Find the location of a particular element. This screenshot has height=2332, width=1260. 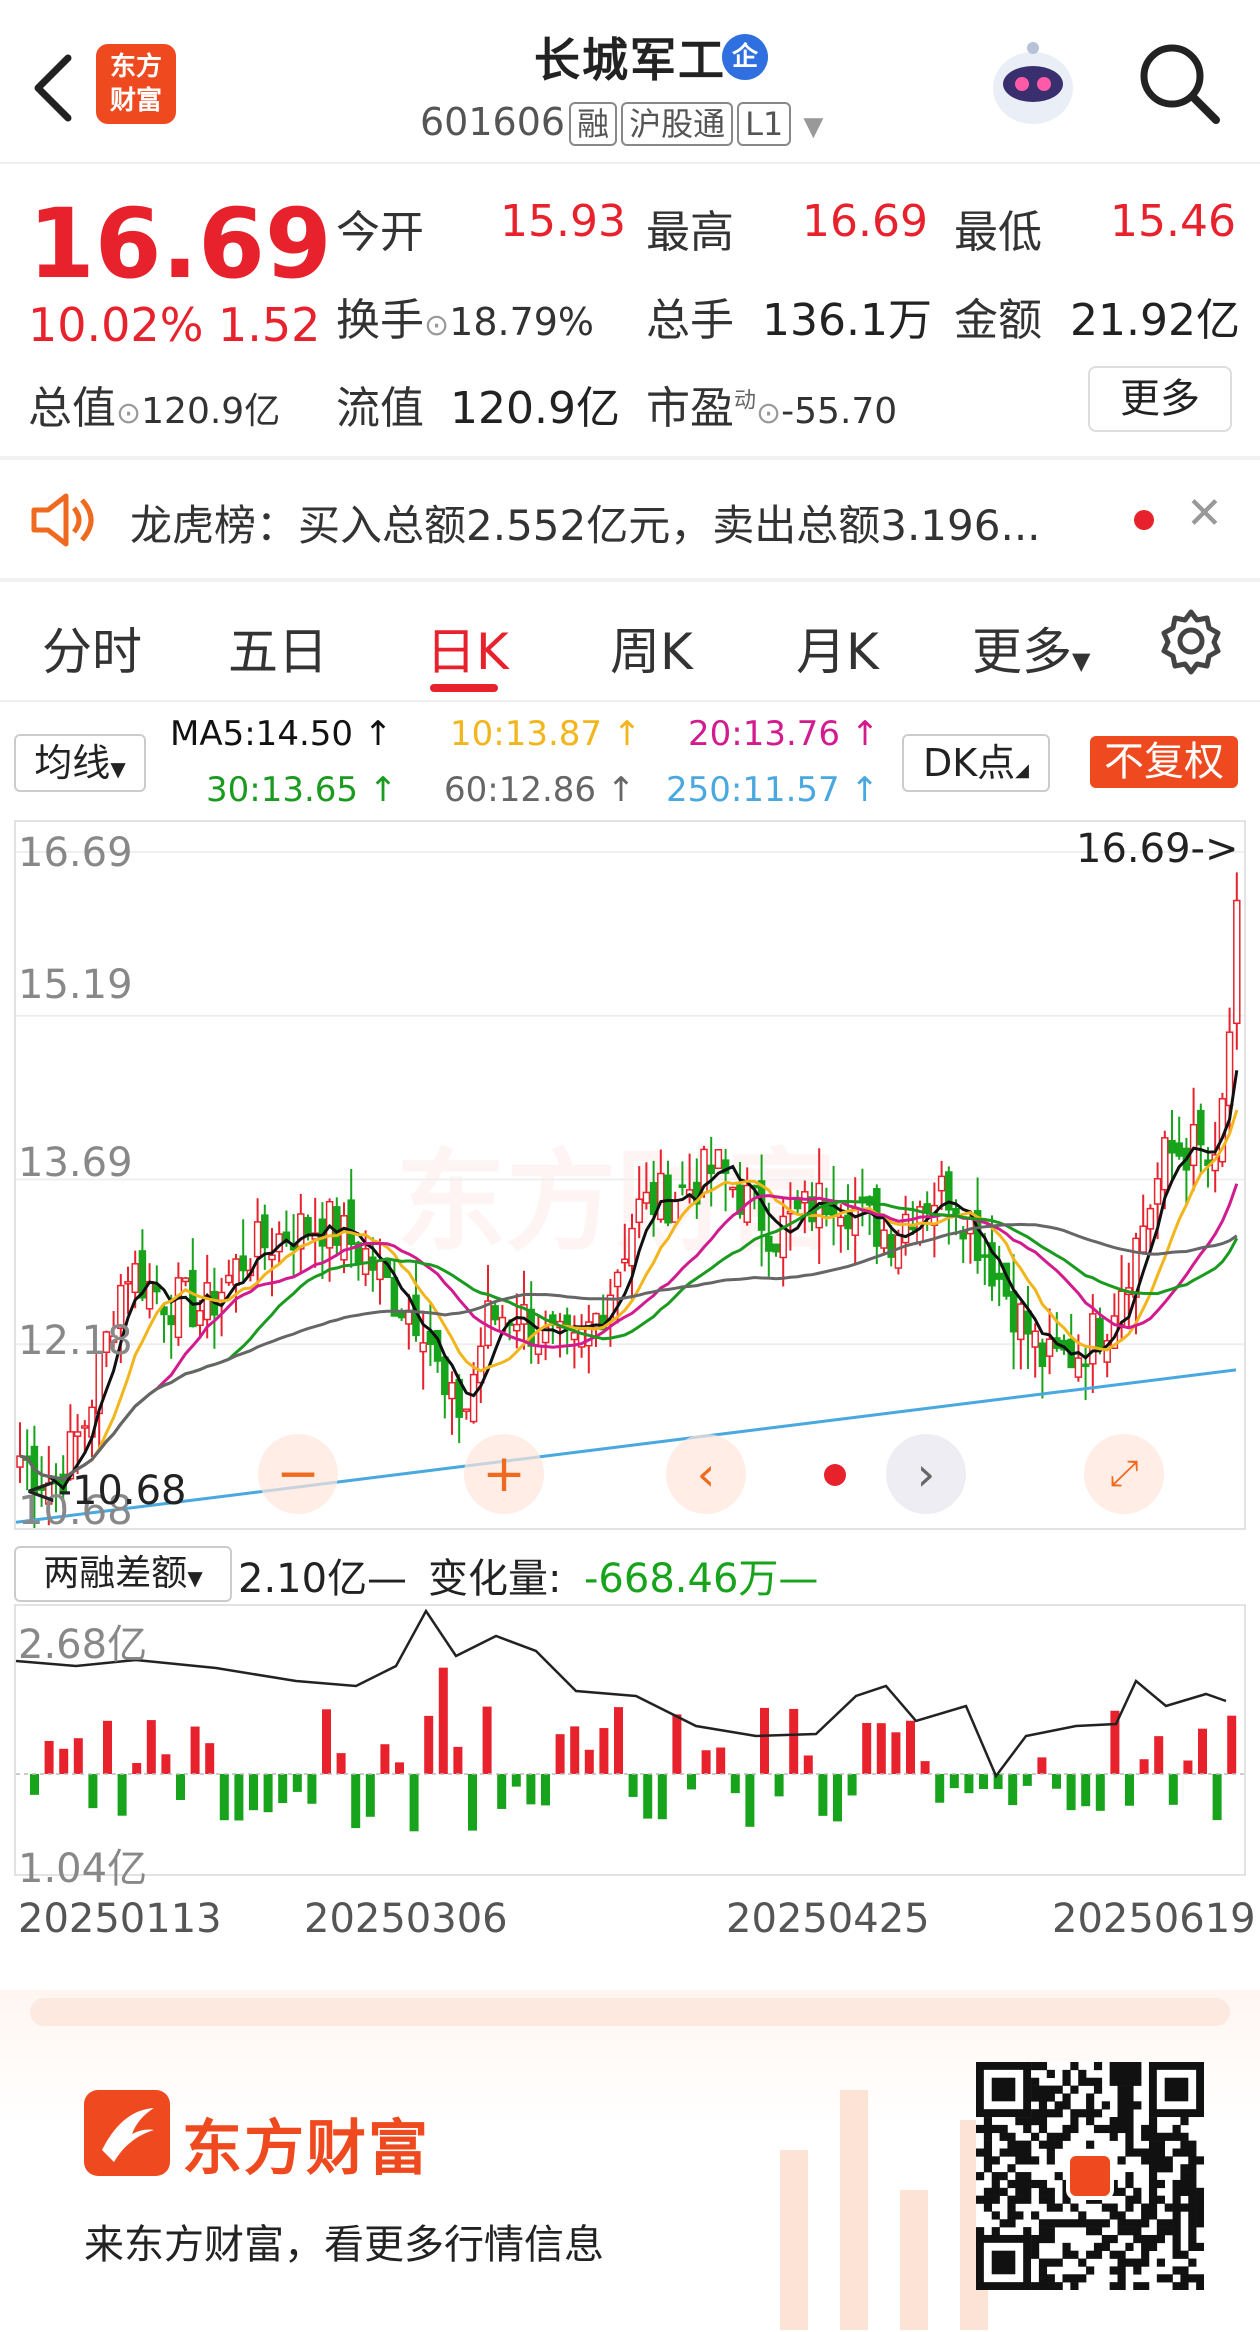

last-price-marker: 16.69-> is located at coordinates (1157, 849).